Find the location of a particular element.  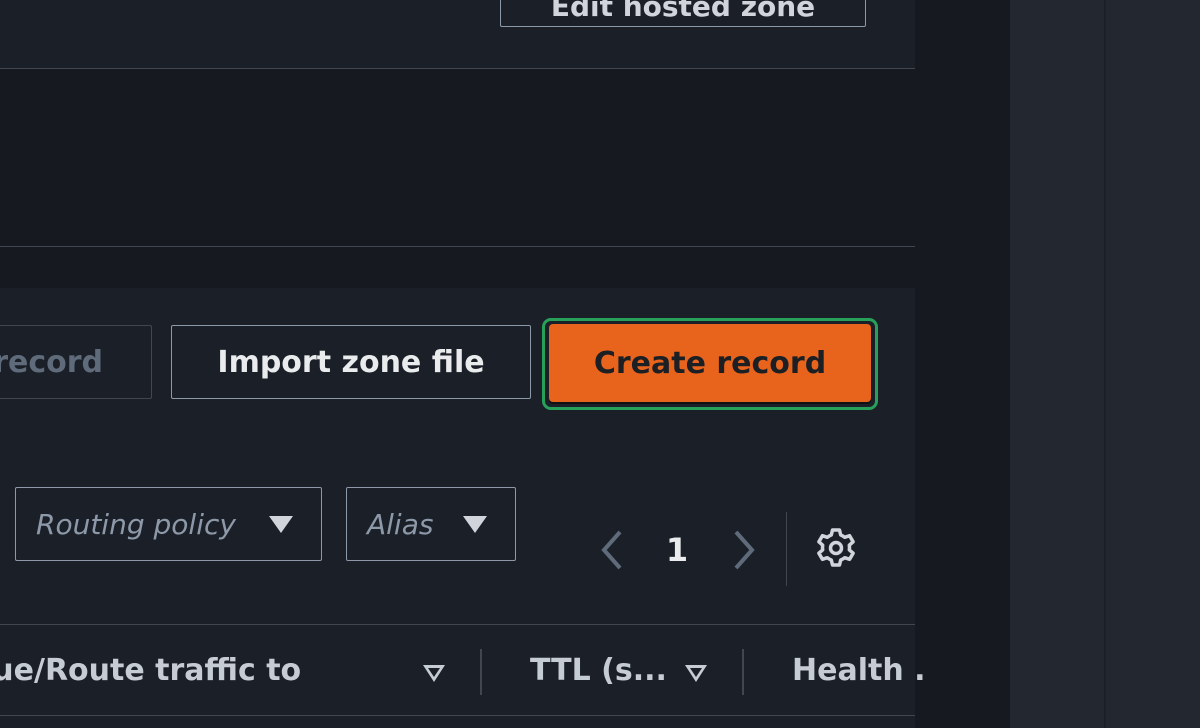

column-header-label: Health . is located at coordinates (859, 670).